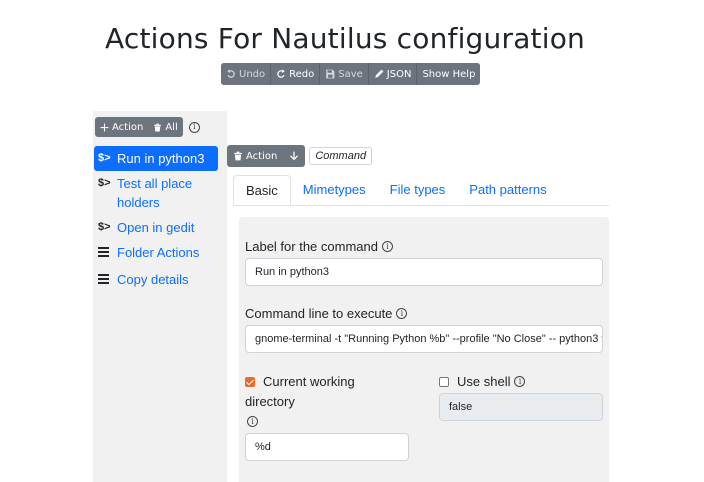 The image size is (704, 482). Describe the element at coordinates (424, 272) in the screenshot. I see `command-label-input: Run in python3` at that location.